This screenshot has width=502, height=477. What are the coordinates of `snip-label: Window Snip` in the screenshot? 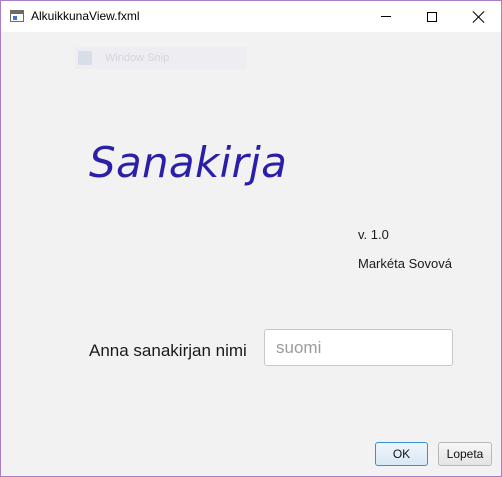 It's located at (137, 58).